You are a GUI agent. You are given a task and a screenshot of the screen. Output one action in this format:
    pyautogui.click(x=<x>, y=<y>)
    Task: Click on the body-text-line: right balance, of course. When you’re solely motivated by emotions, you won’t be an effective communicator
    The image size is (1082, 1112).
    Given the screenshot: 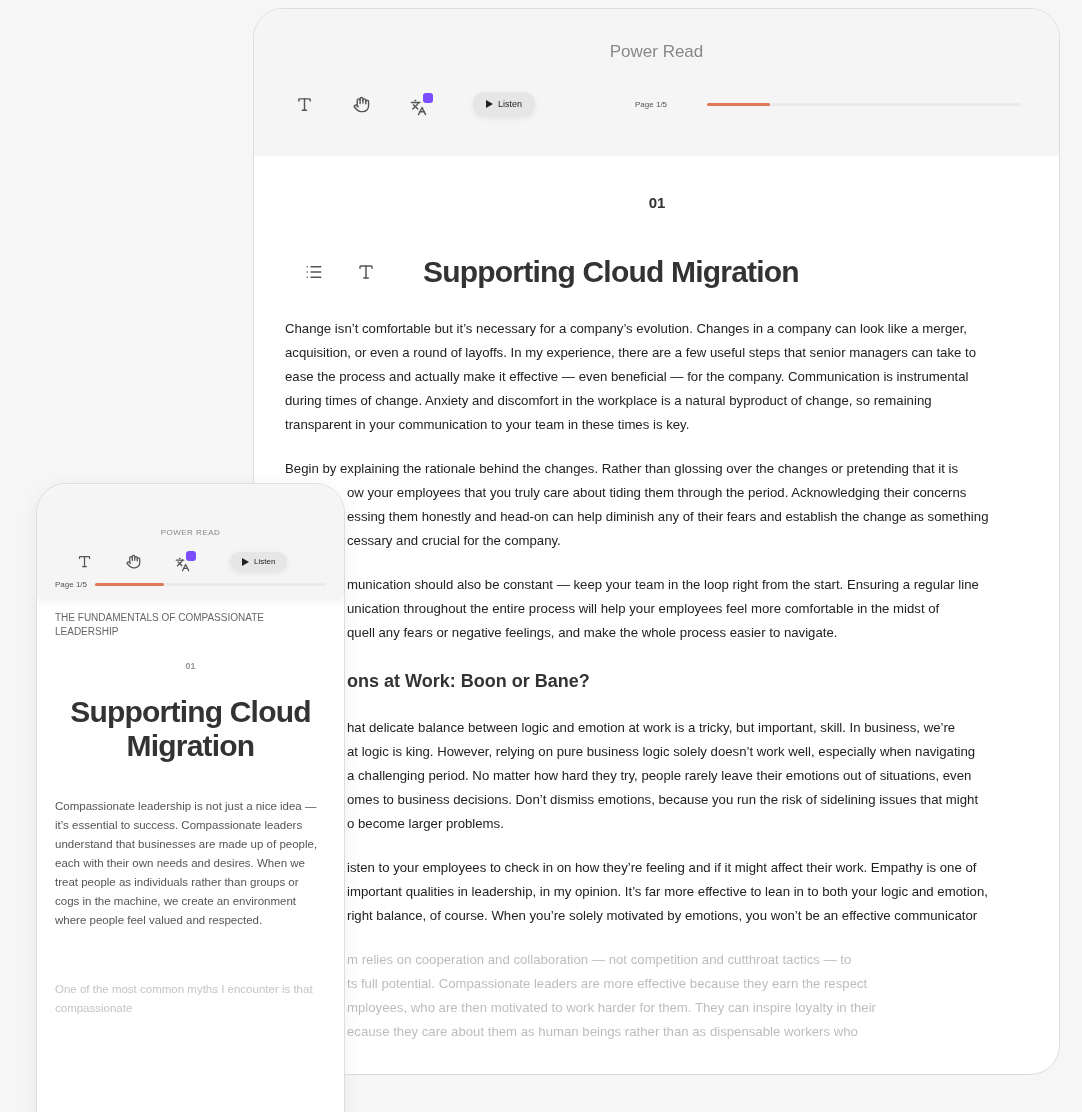 What is the action you would take?
    pyautogui.click(x=662, y=916)
    